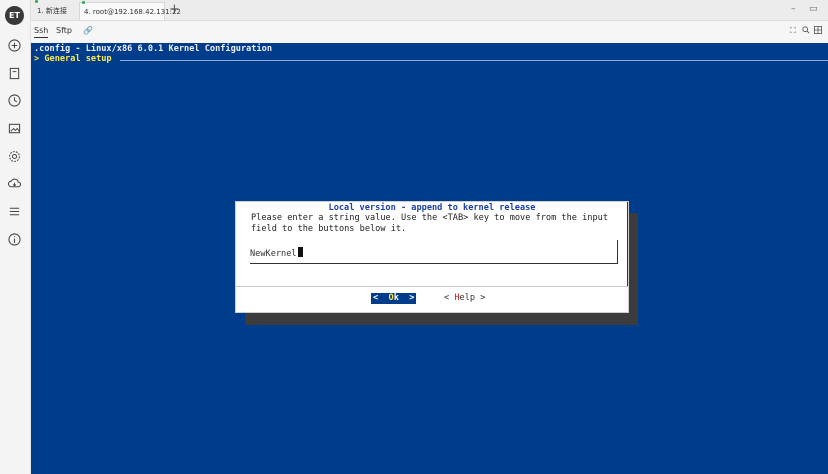 The height and width of the screenshot is (474, 828). What do you see at coordinates (52, 11) in the screenshot?
I see `tab-label: 1. 新连接` at bounding box center [52, 11].